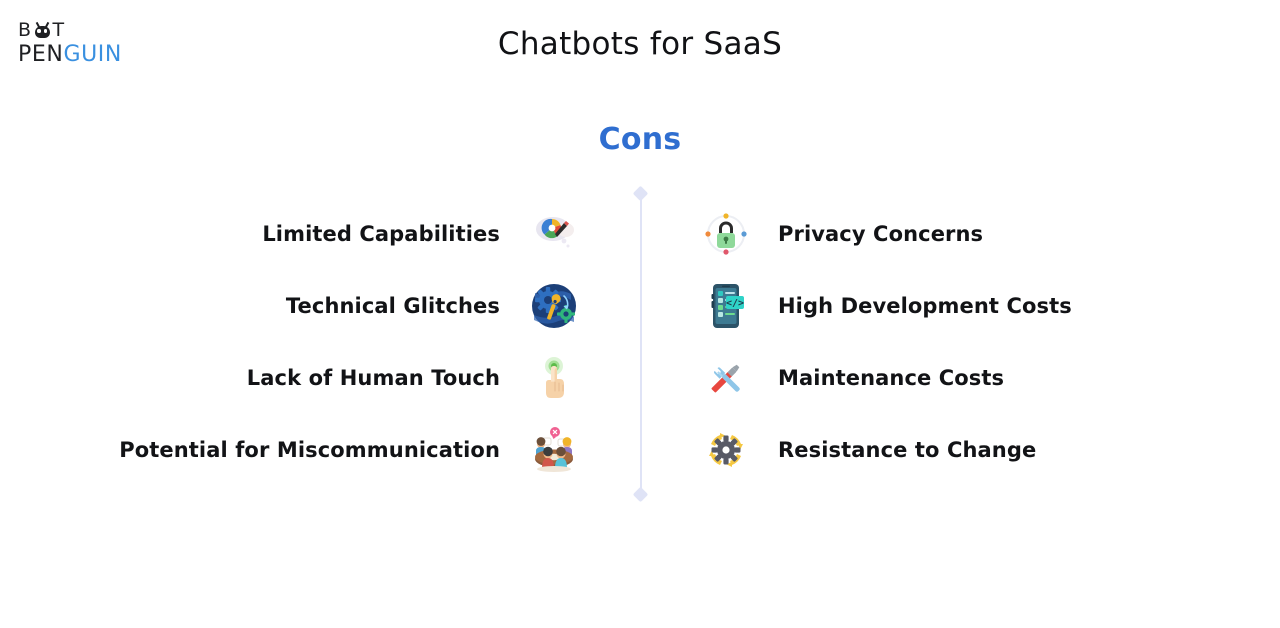 This screenshot has height=628, width=1280. Describe the element at coordinates (373, 378) in the screenshot. I see `list-item-label: Lack of Human Touch` at that location.